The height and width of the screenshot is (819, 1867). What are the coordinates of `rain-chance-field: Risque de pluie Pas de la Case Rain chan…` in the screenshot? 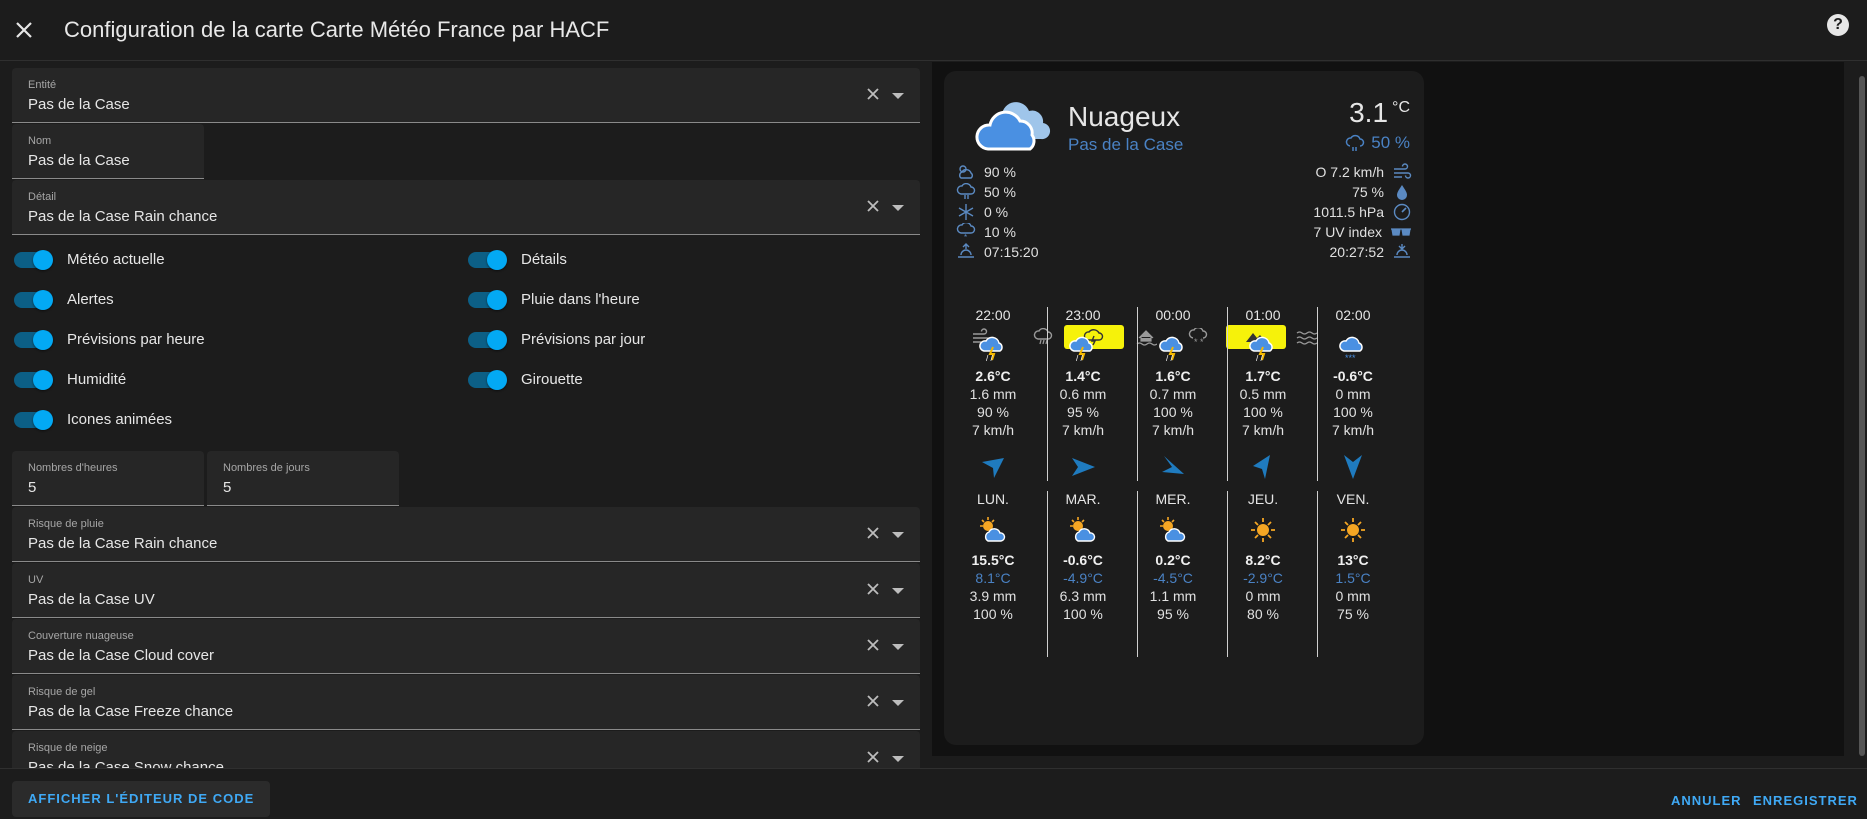 It's located at (466, 534).